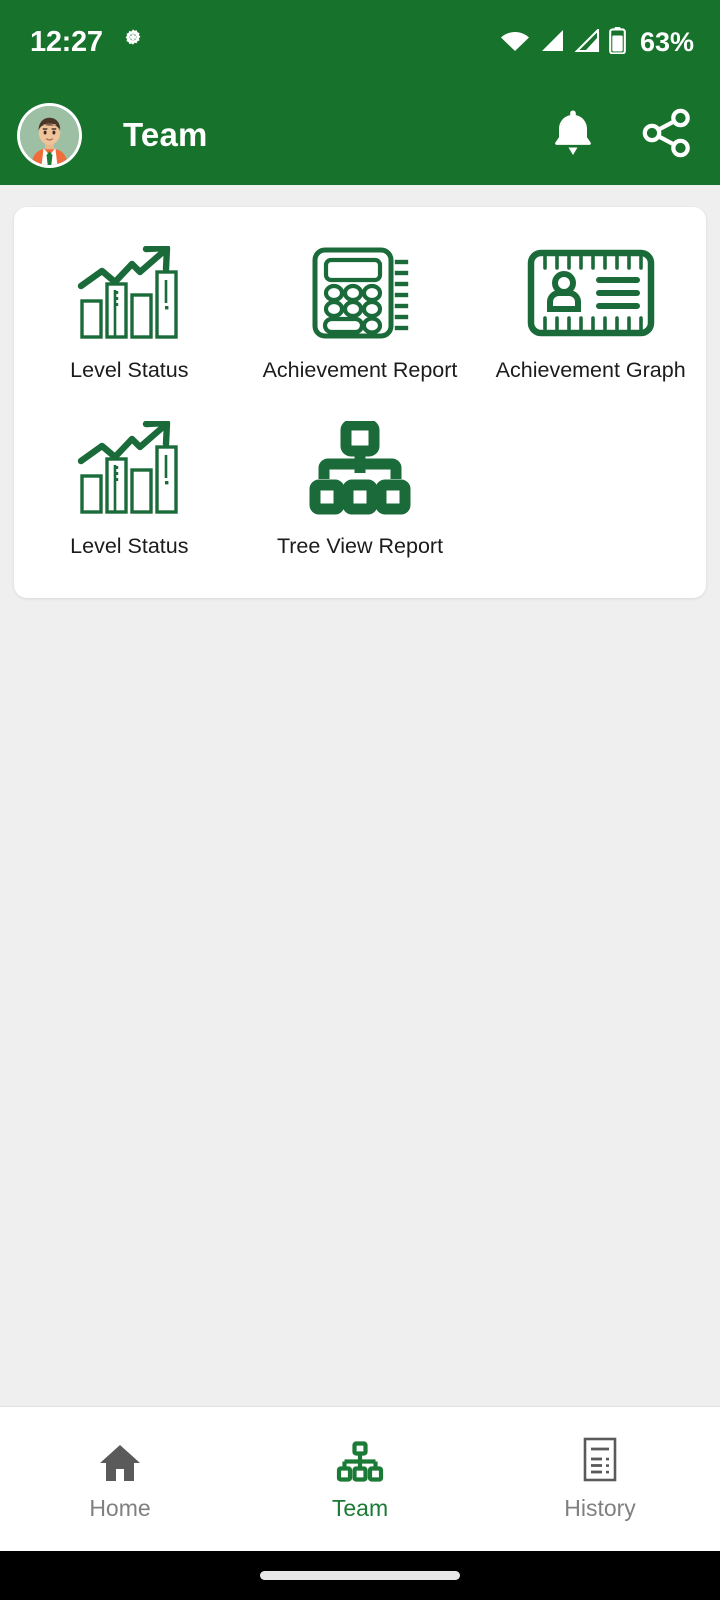  I want to click on signal-icon, so click(552, 43).